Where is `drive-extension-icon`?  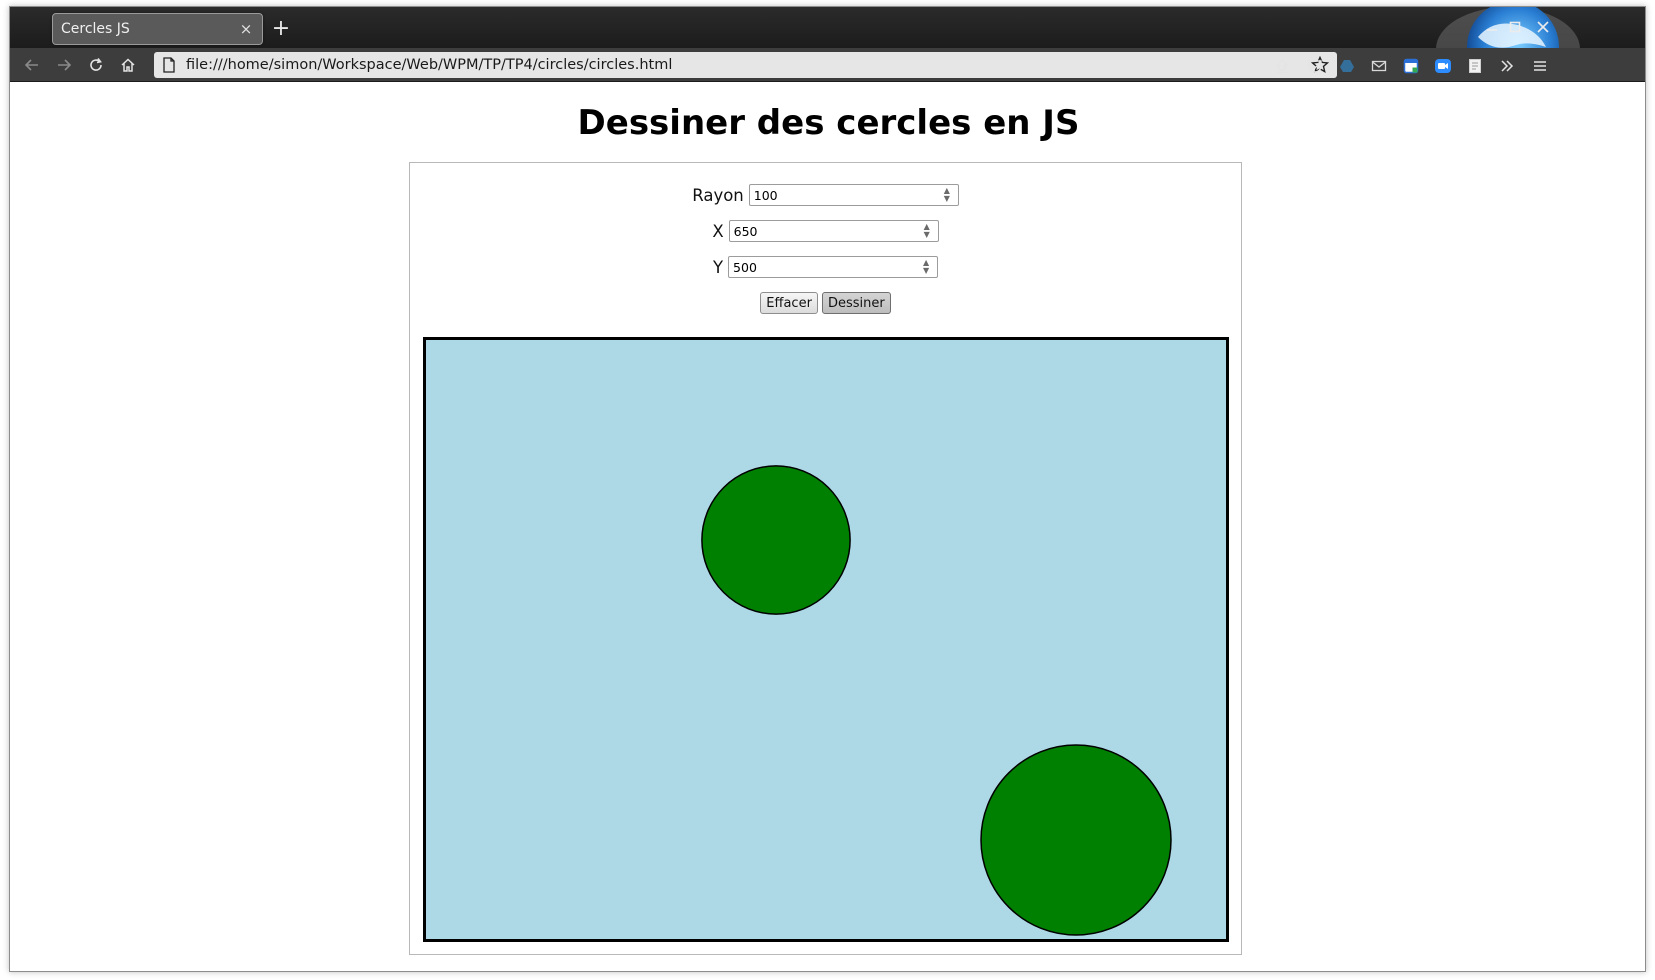
drive-extension-icon is located at coordinates (1347, 66).